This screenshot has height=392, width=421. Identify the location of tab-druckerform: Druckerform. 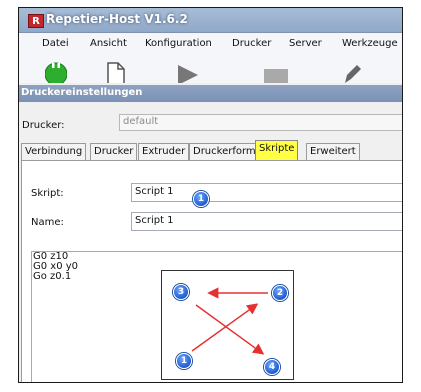
(224, 152).